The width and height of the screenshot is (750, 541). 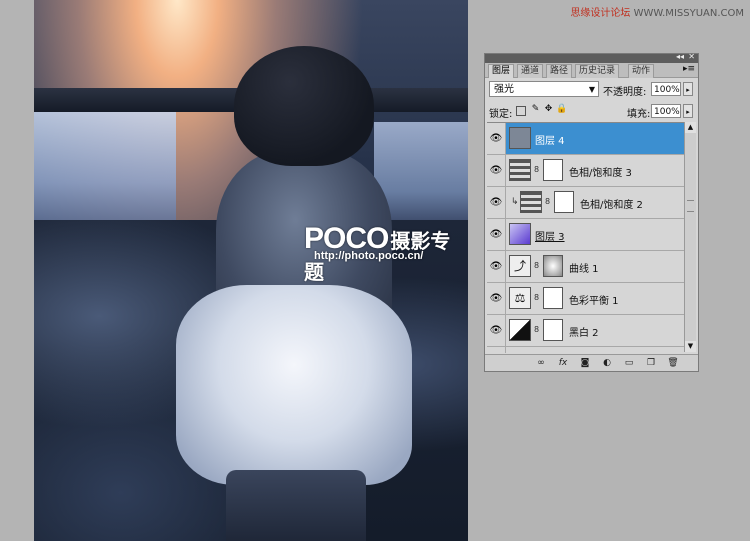 What do you see at coordinates (625, 92) in the screenshot?
I see `opacity-label: 不透明度:` at bounding box center [625, 92].